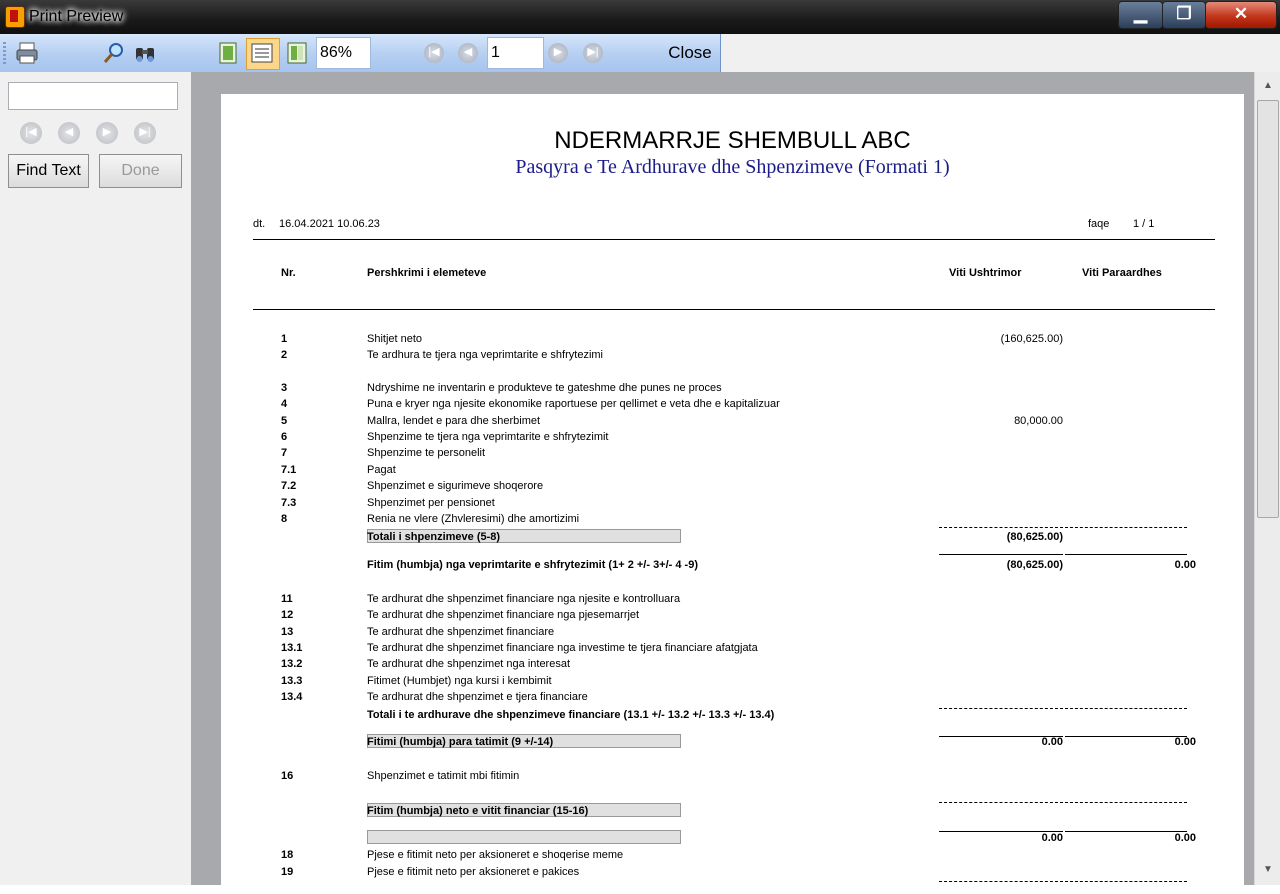 The width and height of the screenshot is (1280, 894). I want to click on zoom-field: 86%, so click(343, 53).